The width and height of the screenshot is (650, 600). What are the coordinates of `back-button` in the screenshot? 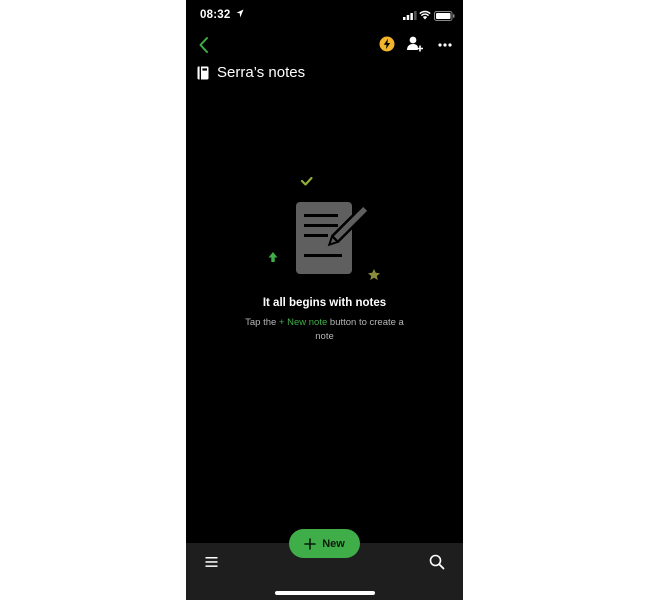 It's located at (206, 45).